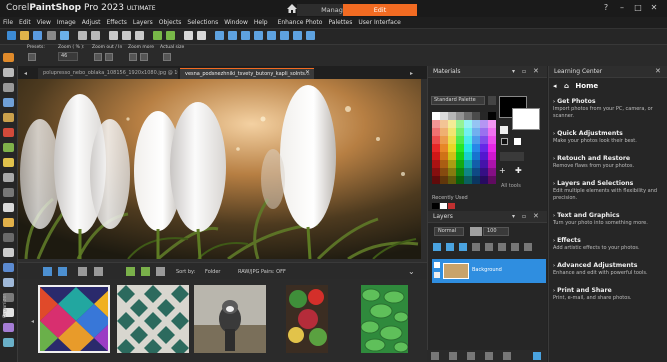 This screenshot has width=667, height=362. Describe the element at coordinates (310, 35) in the screenshot. I see `grid-icon` at that location.